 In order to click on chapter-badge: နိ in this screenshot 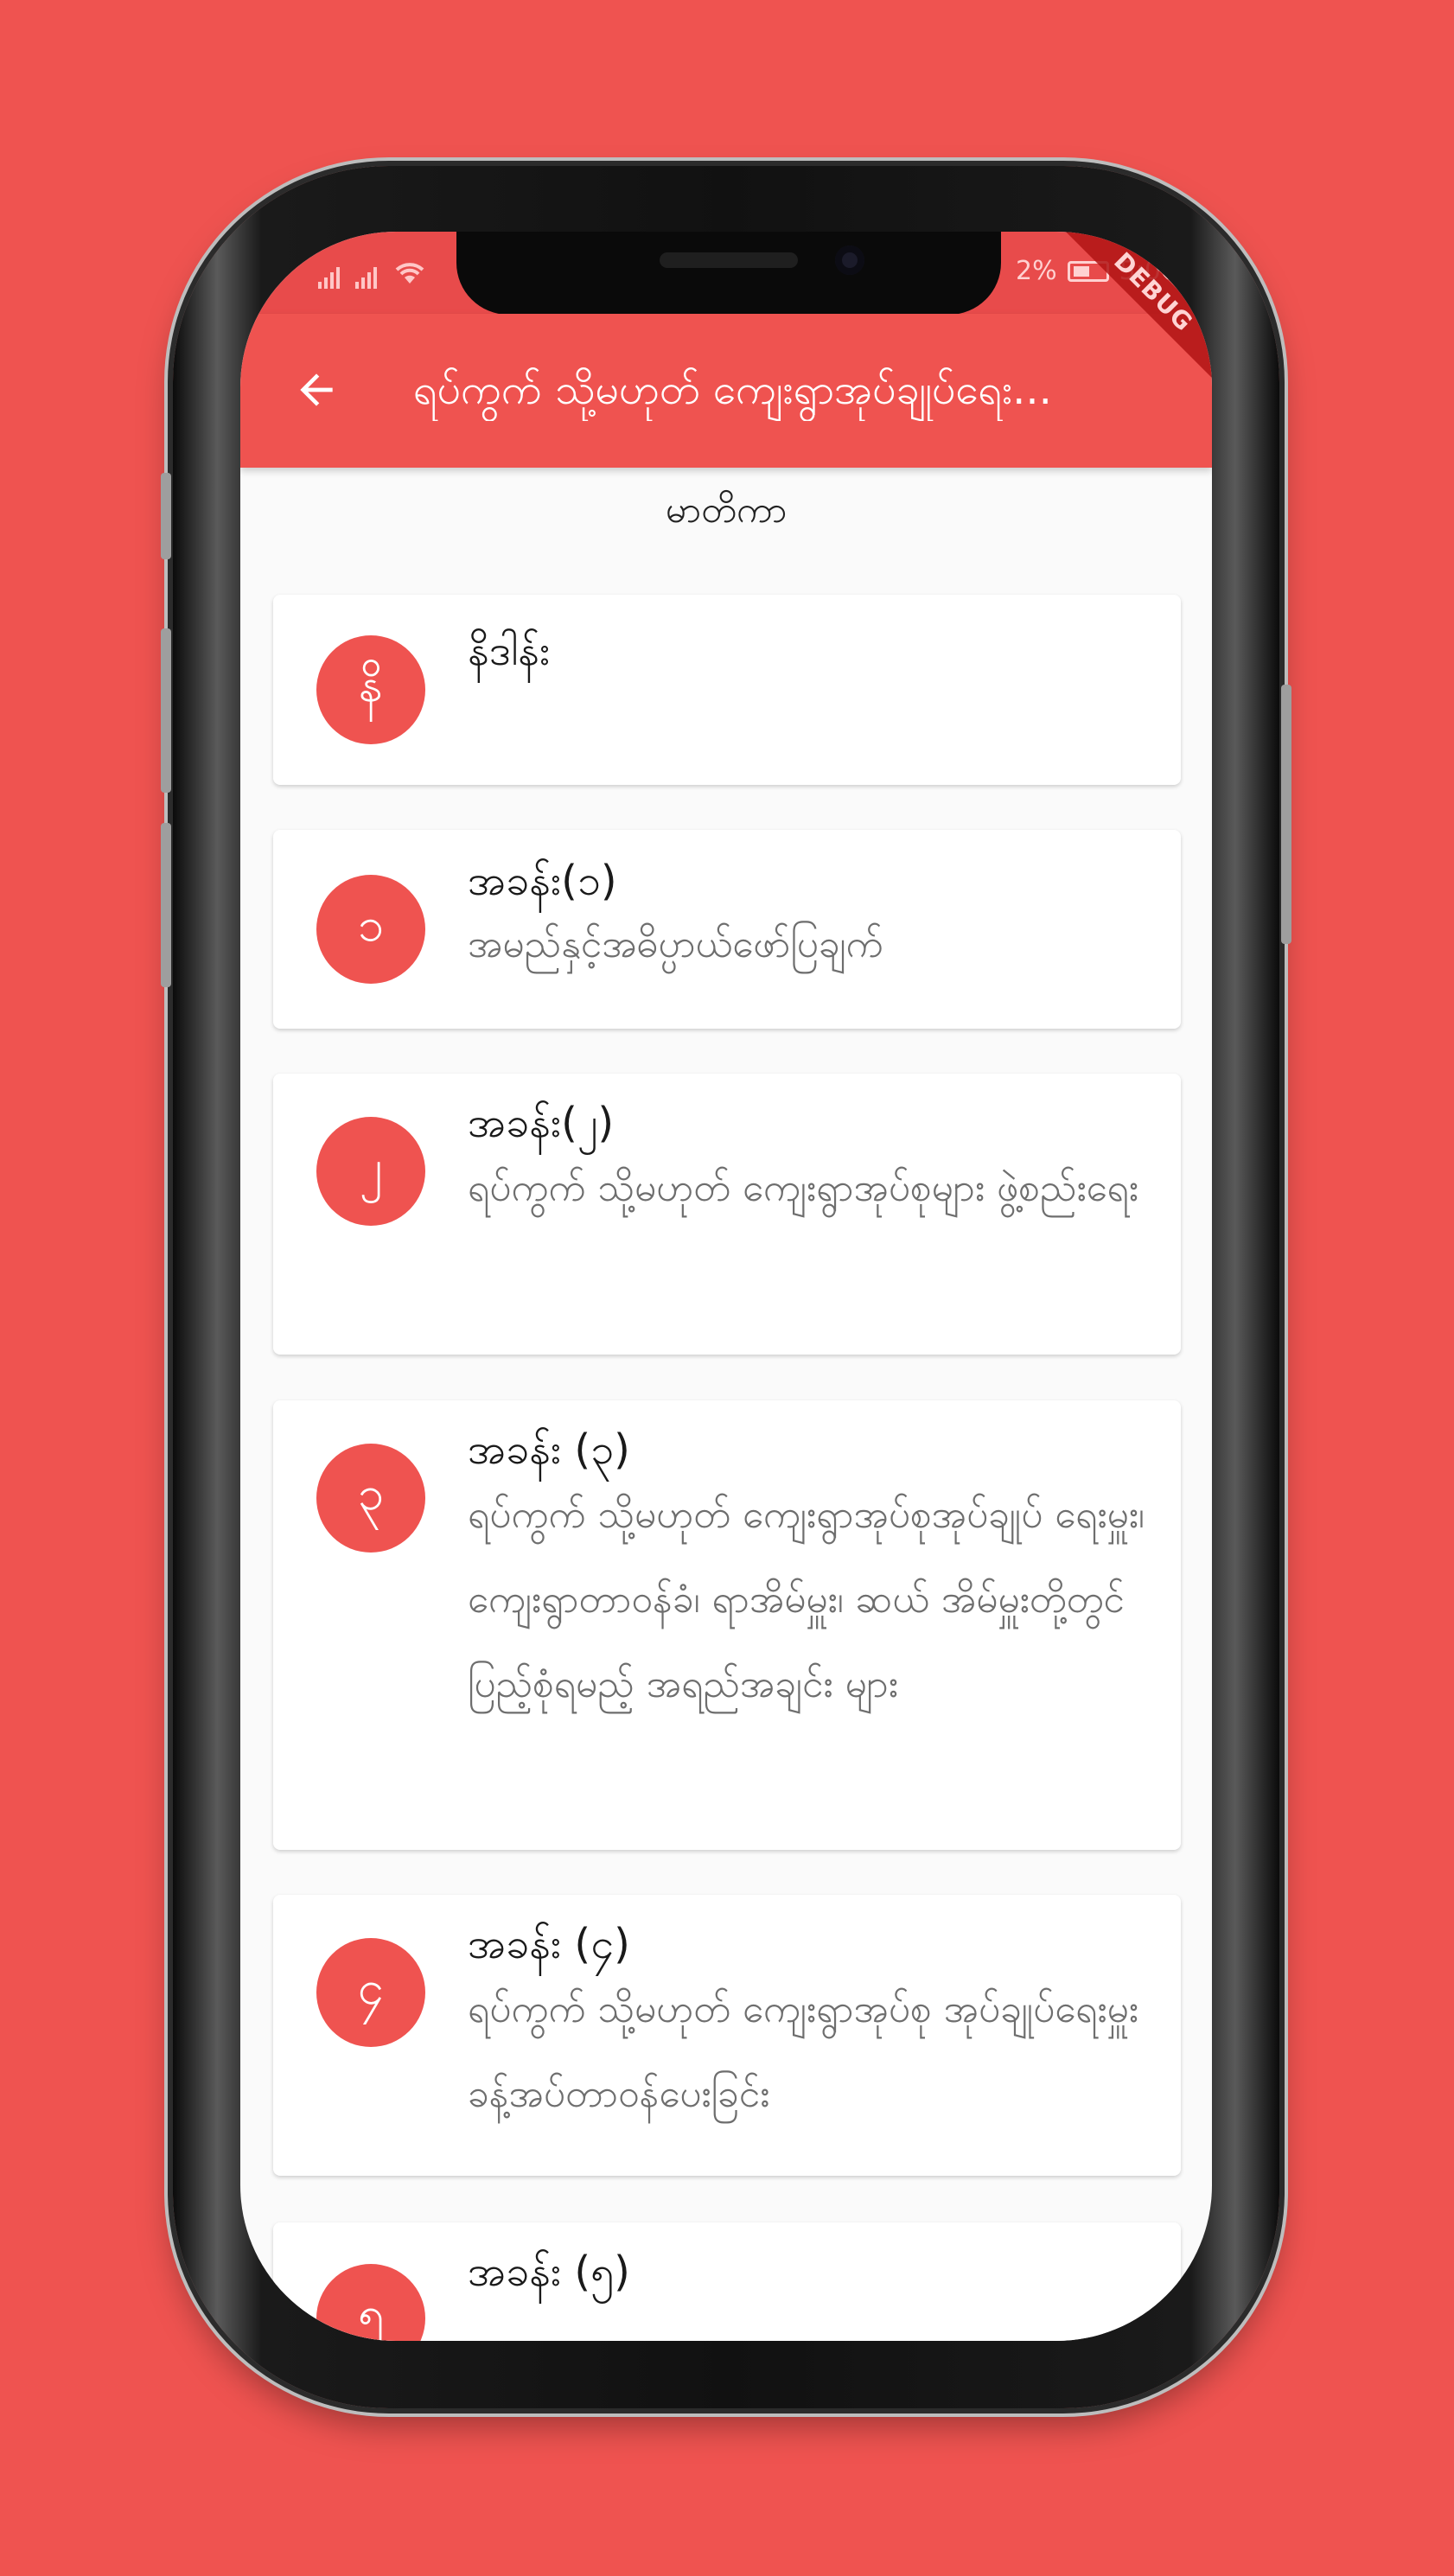, I will do `click(371, 689)`.